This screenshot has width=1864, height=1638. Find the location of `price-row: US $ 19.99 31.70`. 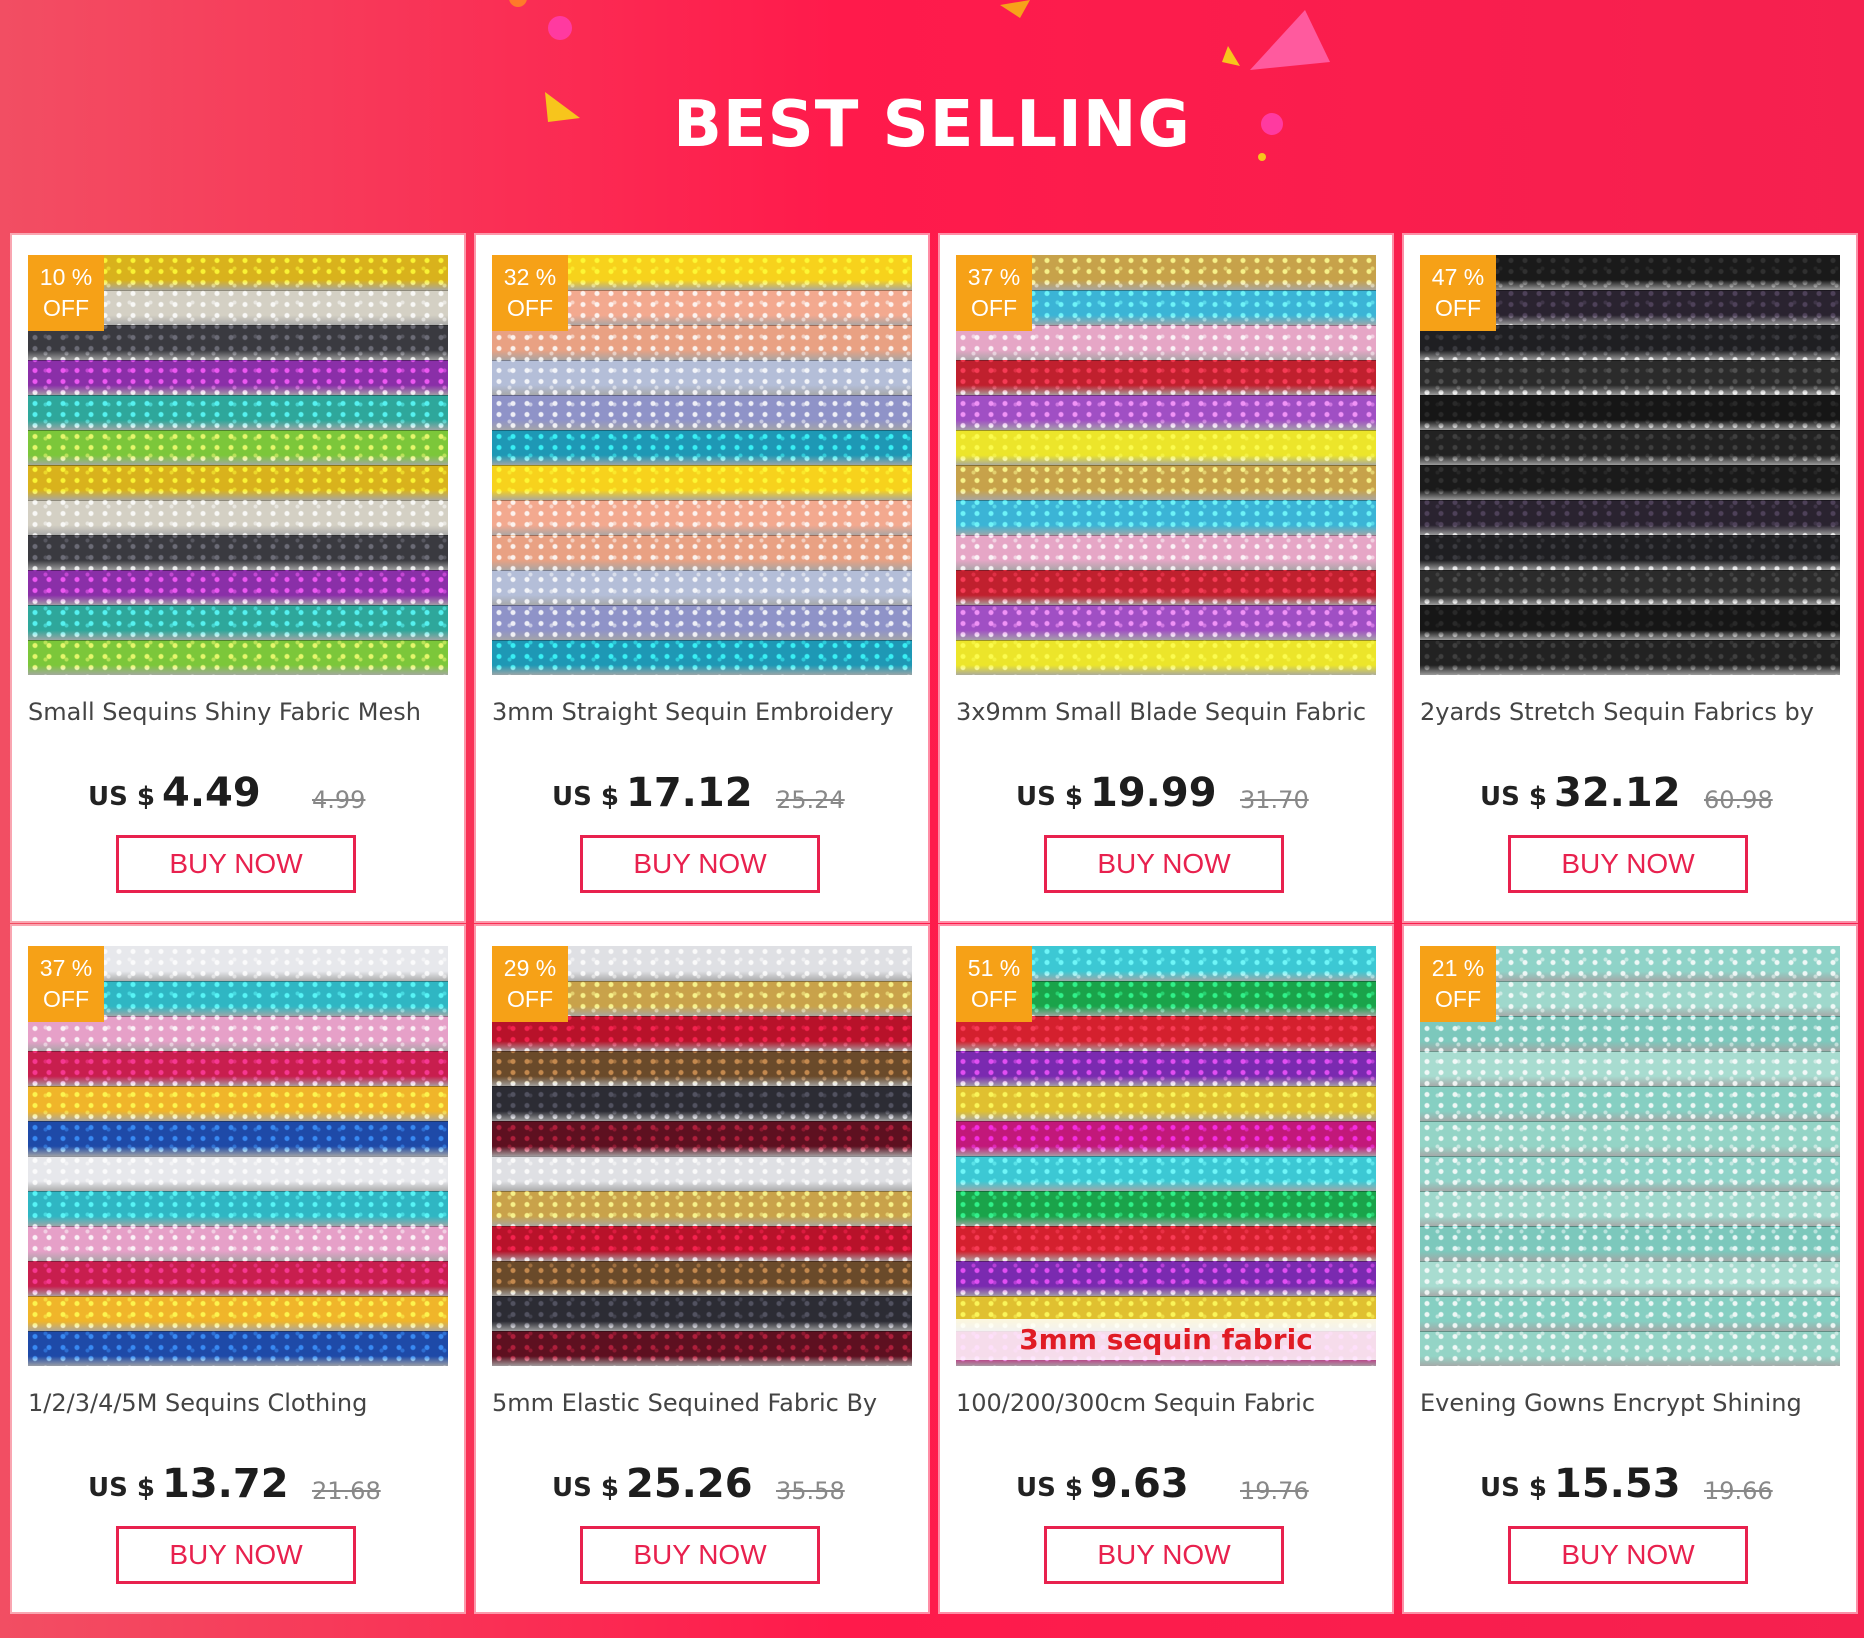

price-row: US $ 19.99 31.70 is located at coordinates (1166, 795).